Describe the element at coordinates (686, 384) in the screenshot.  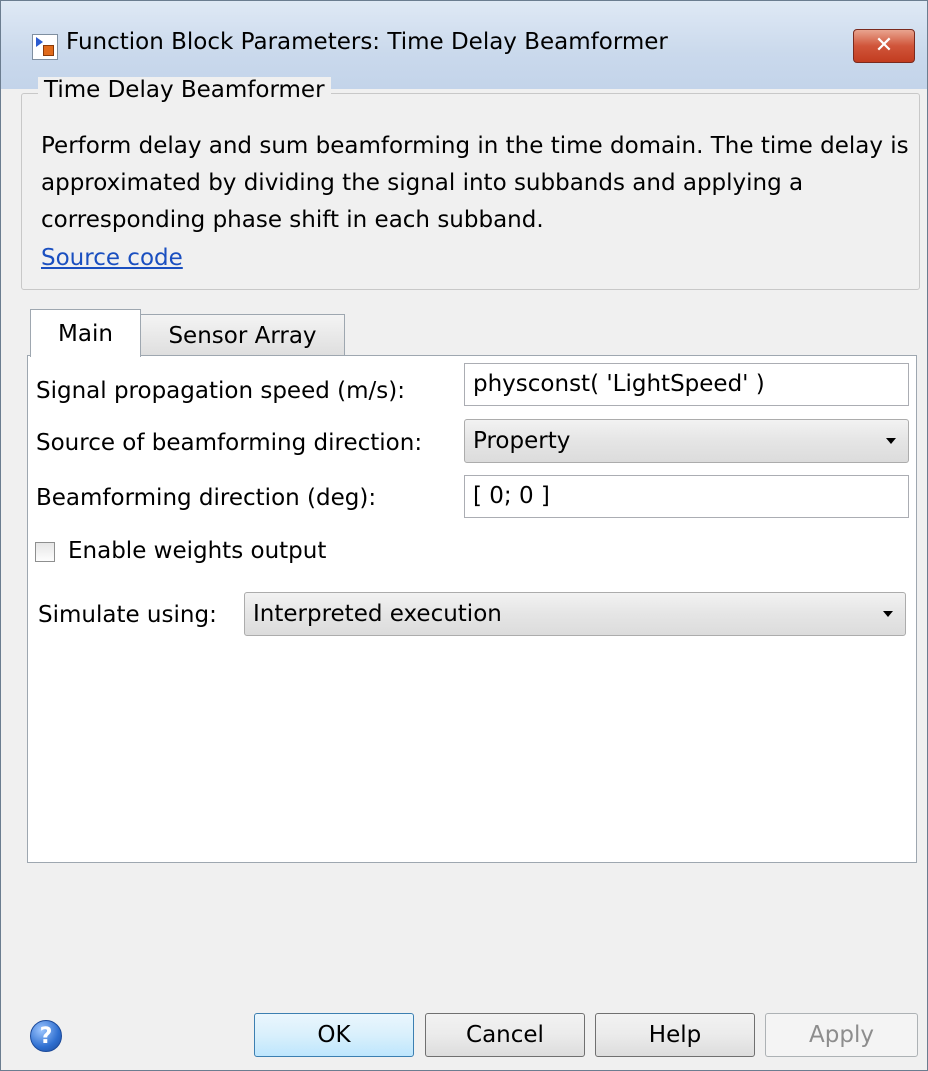
I see `propagation-speed-field: physconst( 'LightSpeed' )` at that location.